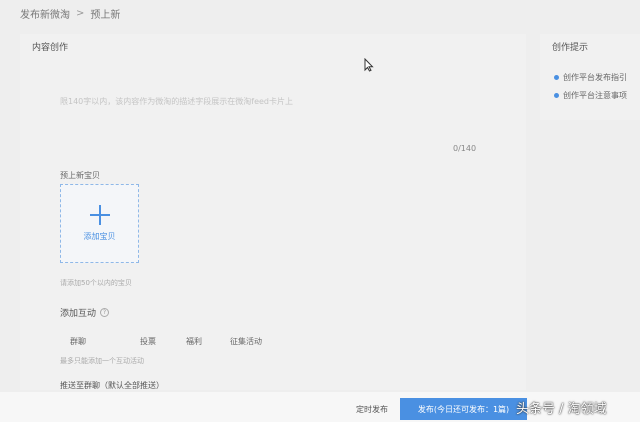 The image size is (640, 422). I want to click on schedule-publish-button: 定时发布, so click(372, 409).